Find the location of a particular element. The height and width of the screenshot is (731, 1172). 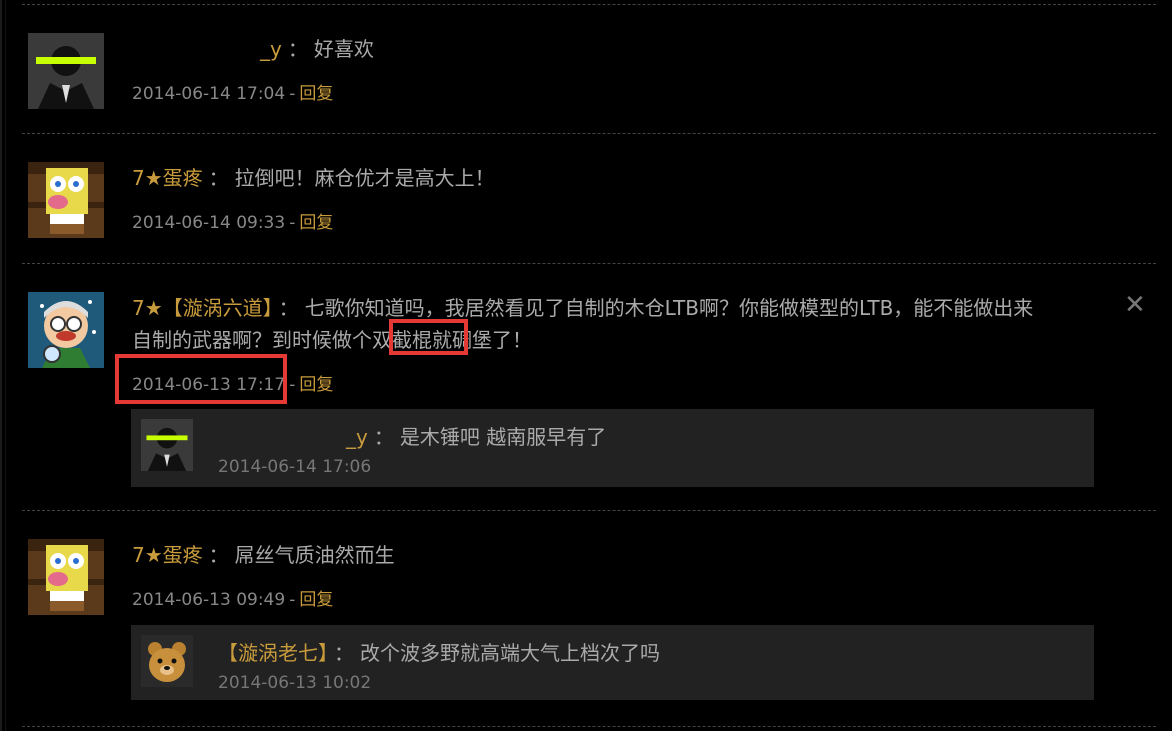

sub-reply-line: 【漩涡老七】：改个波多野就高端大气上档次了吗 is located at coordinates (439, 651).